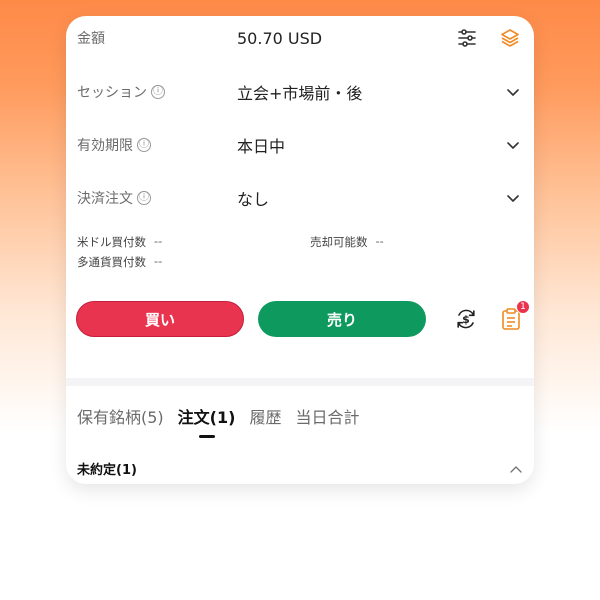 The height and width of the screenshot is (600, 600). Describe the element at coordinates (265, 420) in the screenshot. I see `tab-history: 履歴` at that location.